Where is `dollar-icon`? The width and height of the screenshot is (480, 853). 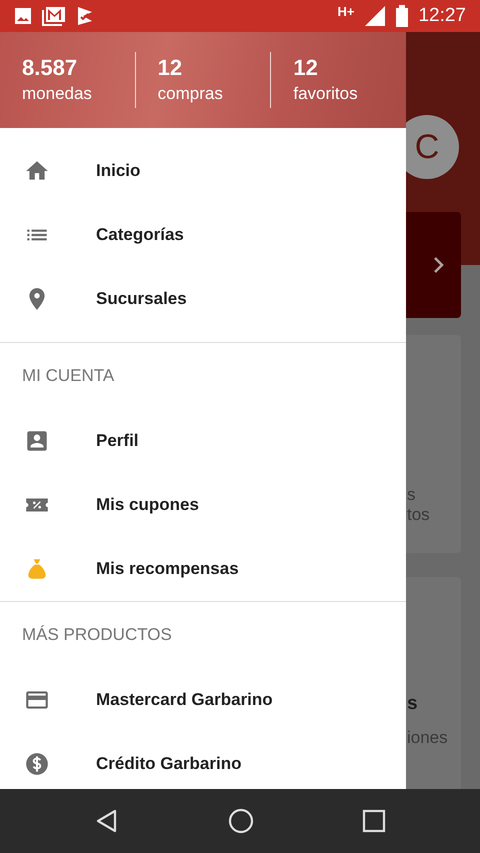
dollar-icon is located at coordinates (37, 764).